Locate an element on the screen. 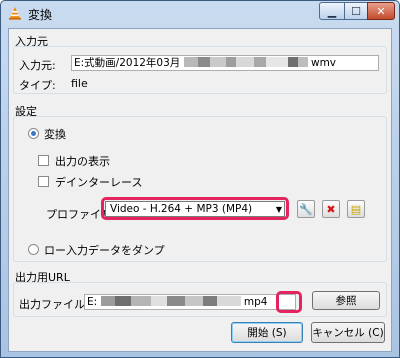 The image size is (400, 358). redacted-output-path is located at coordinates (170, 302).